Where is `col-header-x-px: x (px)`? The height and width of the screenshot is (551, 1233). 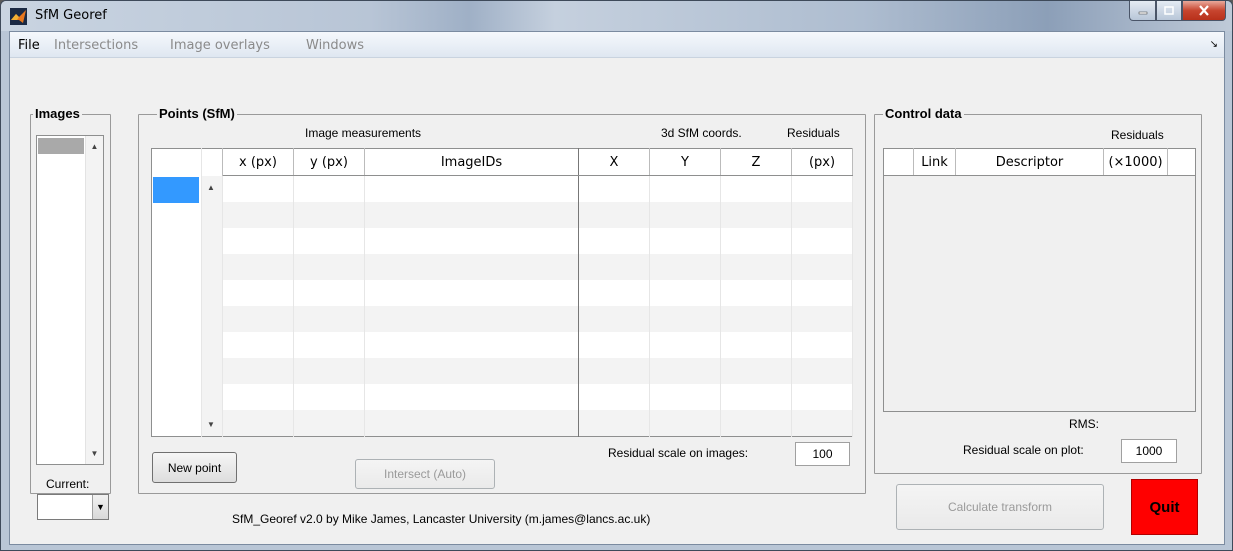
col-header-x-px: x (px) is located at coordinates (258, 162).